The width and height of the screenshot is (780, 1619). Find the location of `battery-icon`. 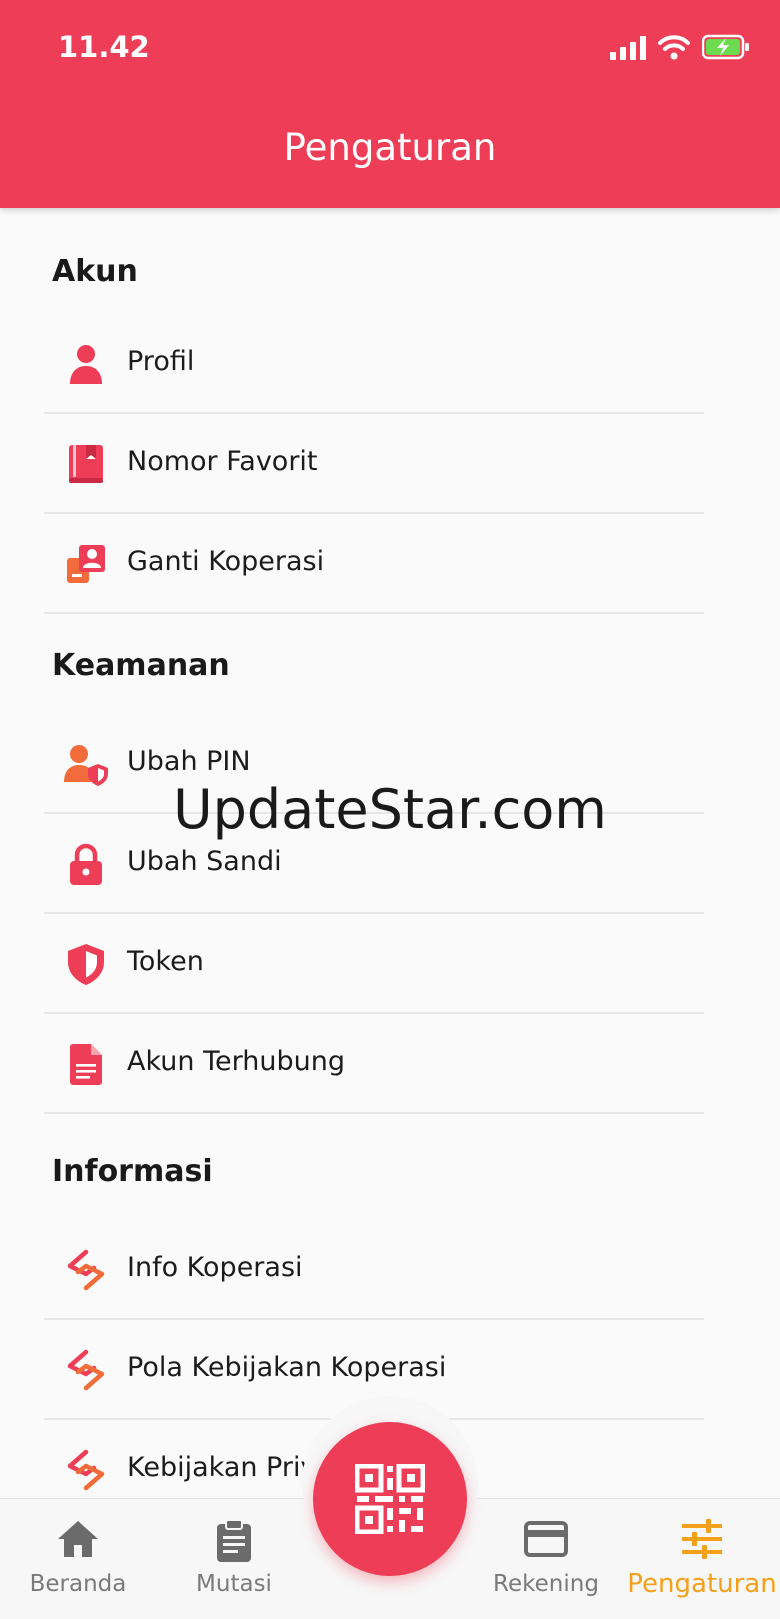

battery-icon is located at coordinates (725, 47).